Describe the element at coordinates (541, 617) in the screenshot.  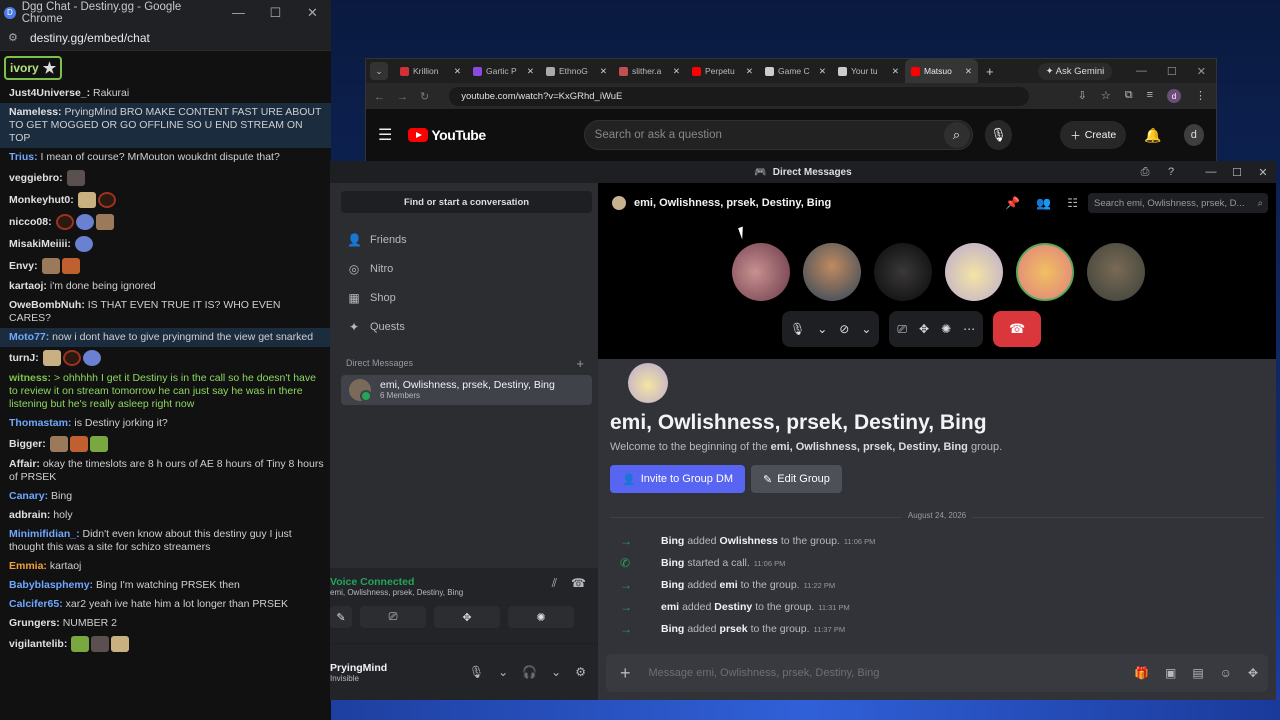
I see `soundboard-button: ✺` at that location.